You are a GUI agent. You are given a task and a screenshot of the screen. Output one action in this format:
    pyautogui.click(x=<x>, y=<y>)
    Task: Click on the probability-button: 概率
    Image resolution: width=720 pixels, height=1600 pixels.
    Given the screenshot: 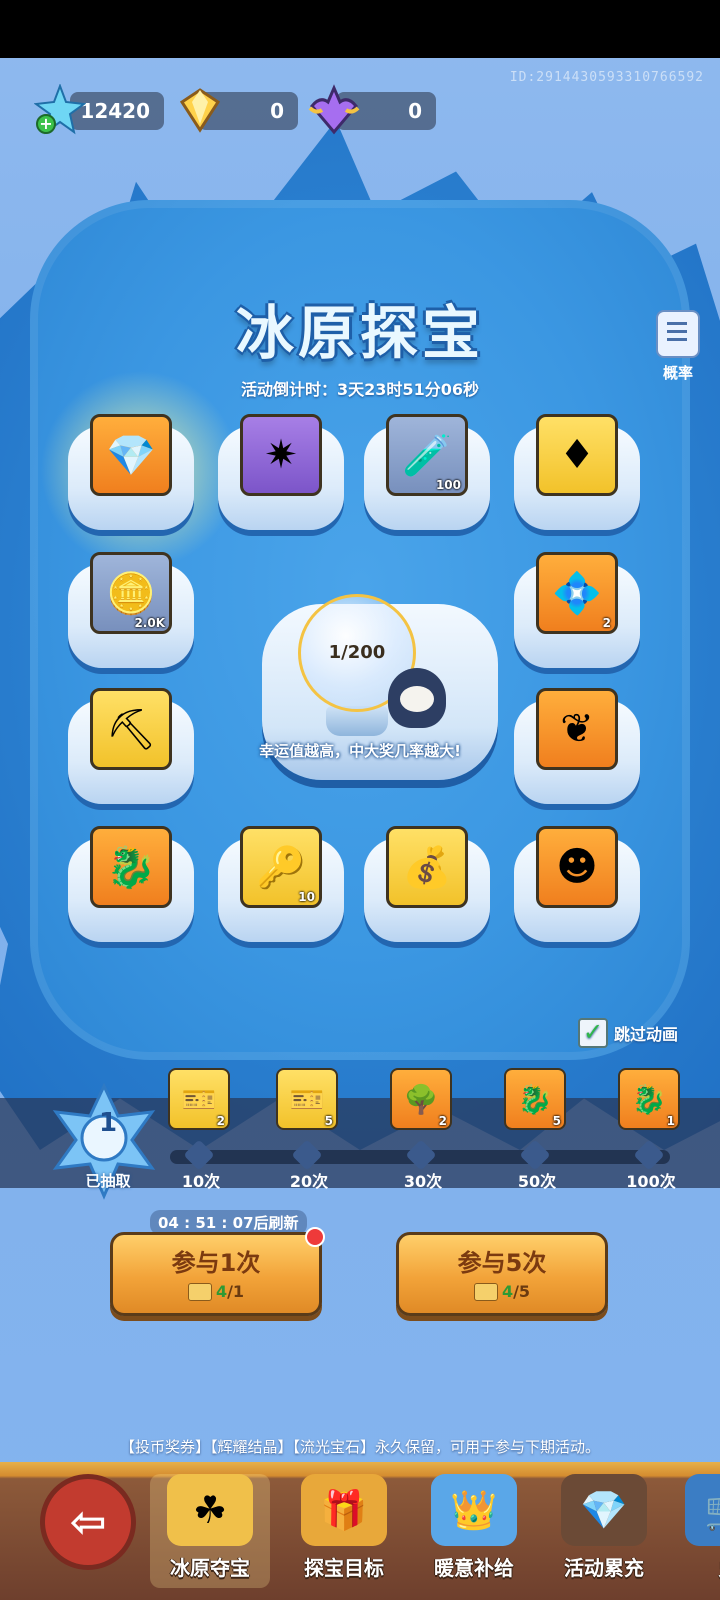 What is the action you would take?
    pyautogui.click(x=678, y=346)
    